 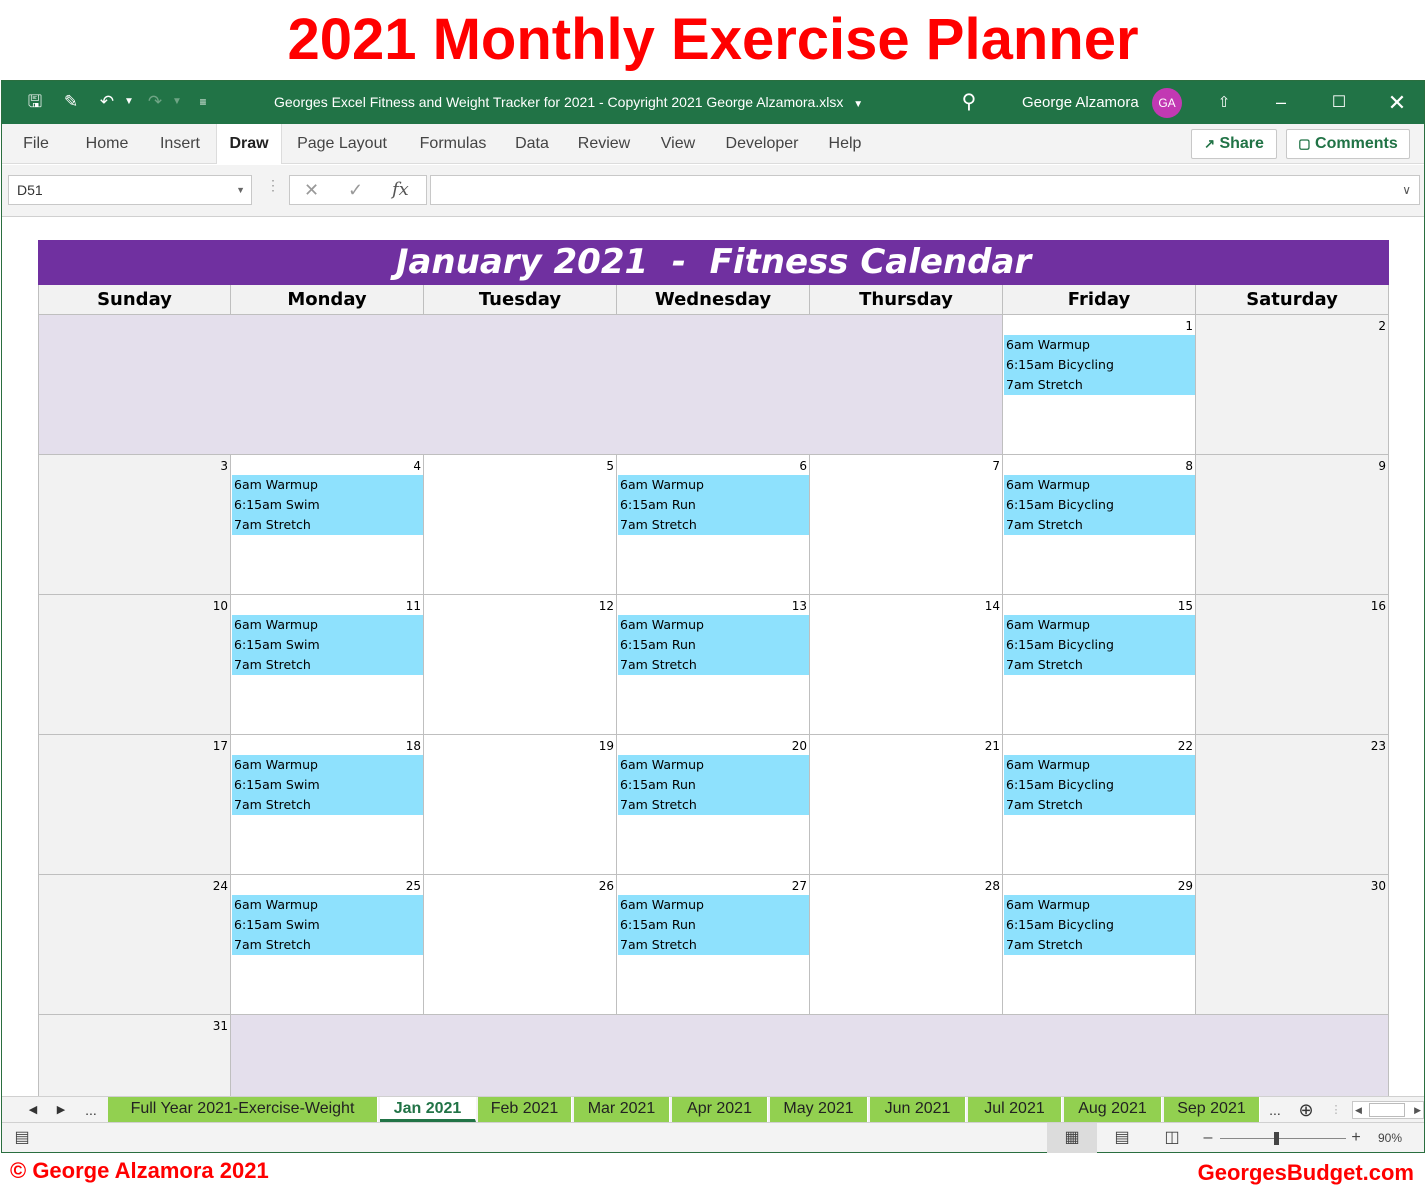 I want to click on calendar-day-cell: 25 6am Warmup 6:15am Swim 7am Stretch, so click(x=327, y=945).